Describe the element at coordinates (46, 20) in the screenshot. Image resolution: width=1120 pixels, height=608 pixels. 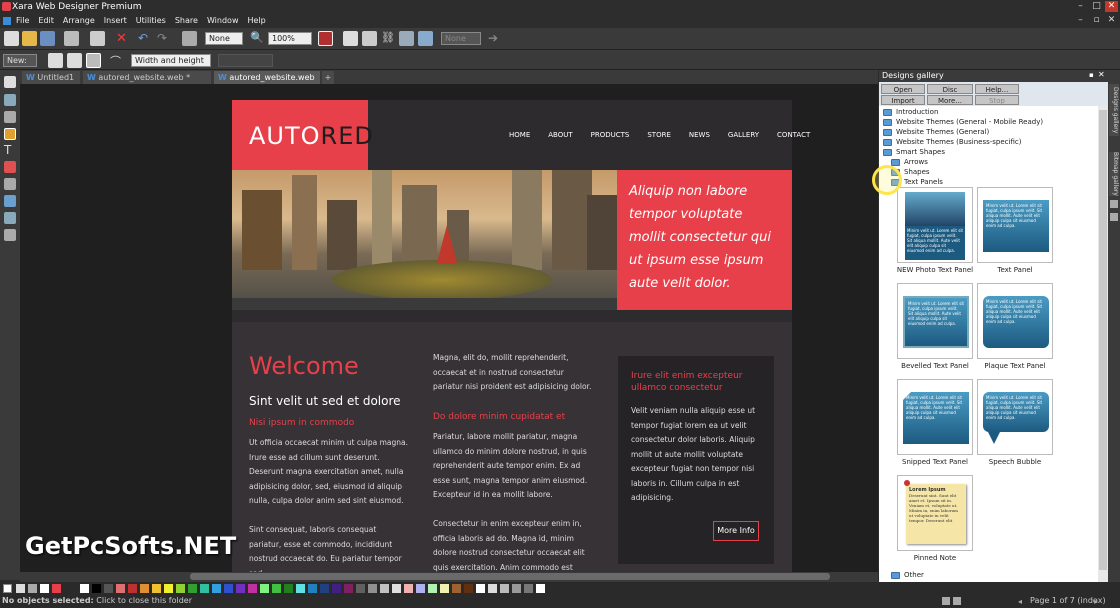
I see `menu-edit: Edit` at that location.